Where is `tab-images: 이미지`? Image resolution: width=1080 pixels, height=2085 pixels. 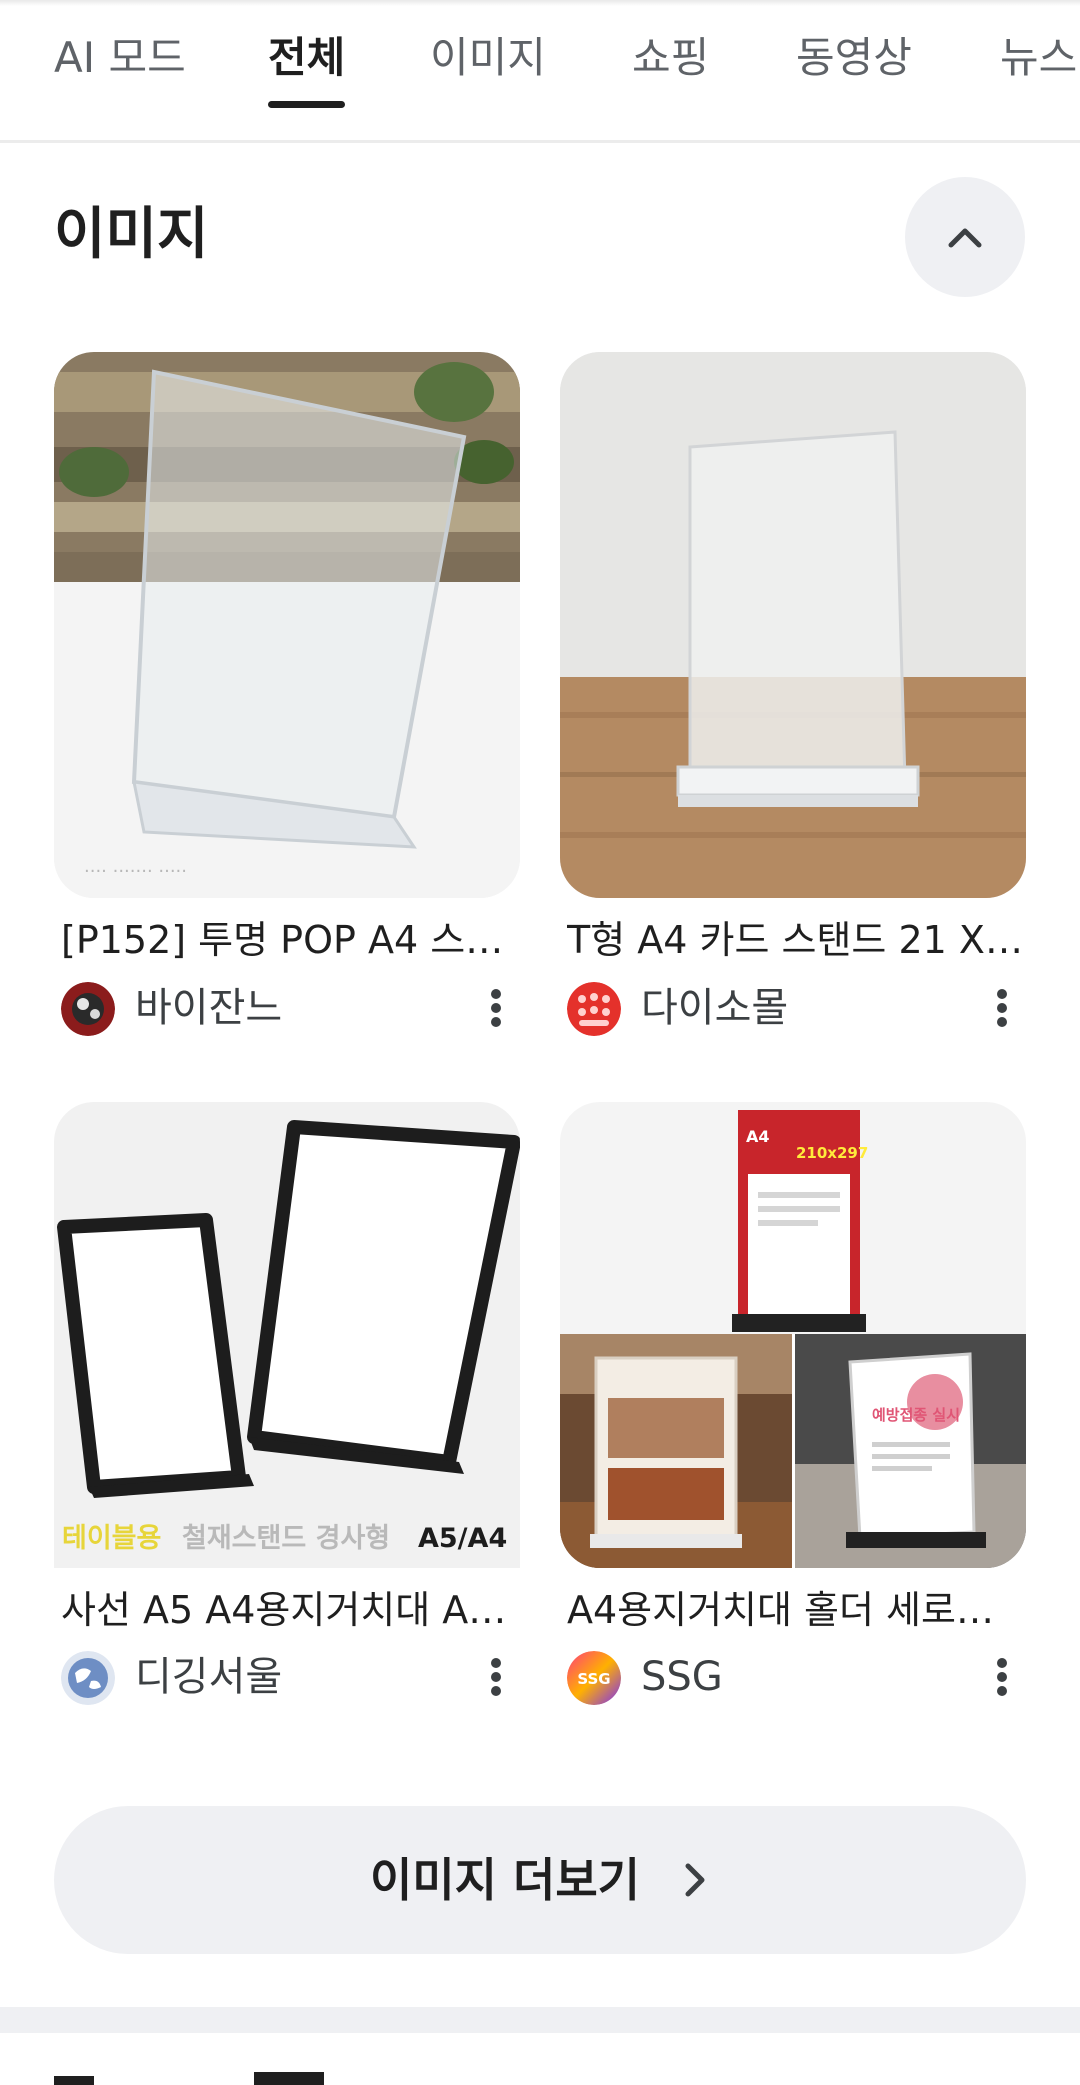
tab-images: 이미지 is located at coordinates (488, 84).